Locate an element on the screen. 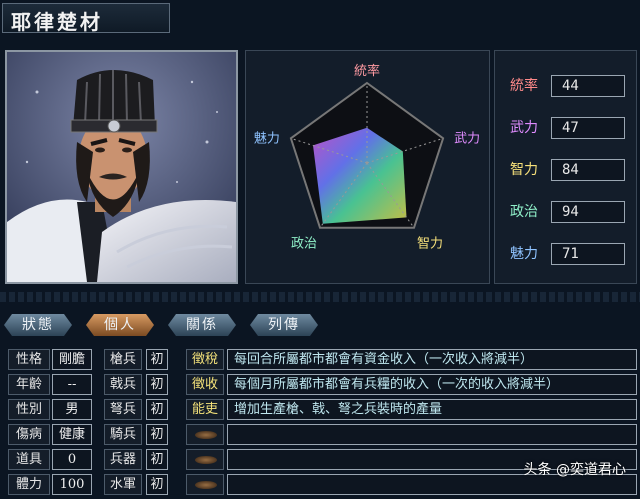 This screenshot has height=499, width=640. troop-label: 兵器 is located at coordinates (123, 459).